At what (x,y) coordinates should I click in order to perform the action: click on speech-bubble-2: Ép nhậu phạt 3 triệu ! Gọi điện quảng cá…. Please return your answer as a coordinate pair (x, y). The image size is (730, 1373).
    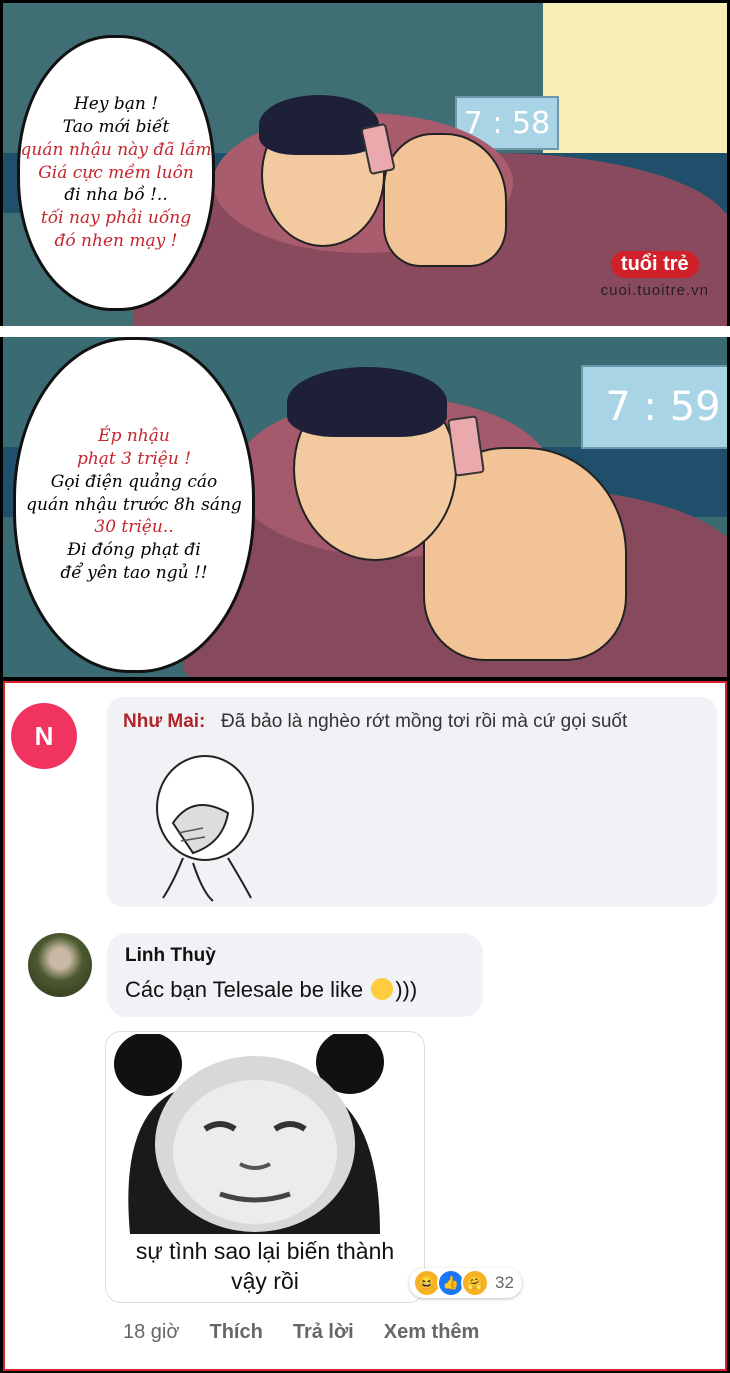
    Looking at the image, I should click on (134, 505).